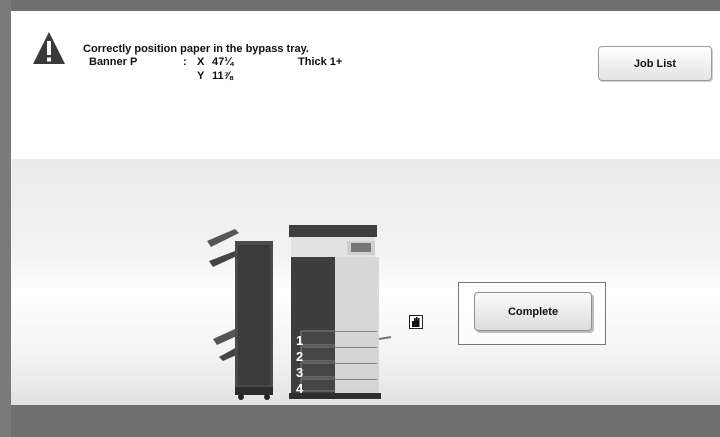  I want to click on paper-type: Thick 1+, so click(320, 62).